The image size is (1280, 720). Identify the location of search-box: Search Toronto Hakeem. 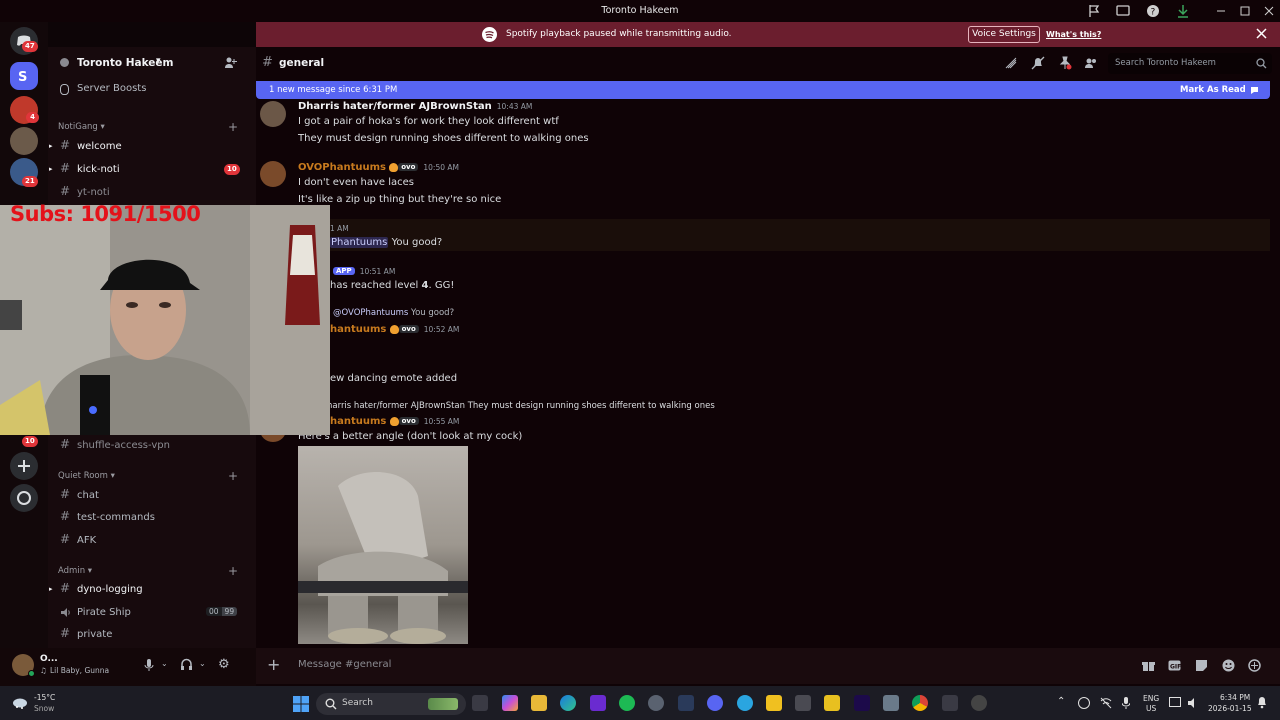
(1190, 63).